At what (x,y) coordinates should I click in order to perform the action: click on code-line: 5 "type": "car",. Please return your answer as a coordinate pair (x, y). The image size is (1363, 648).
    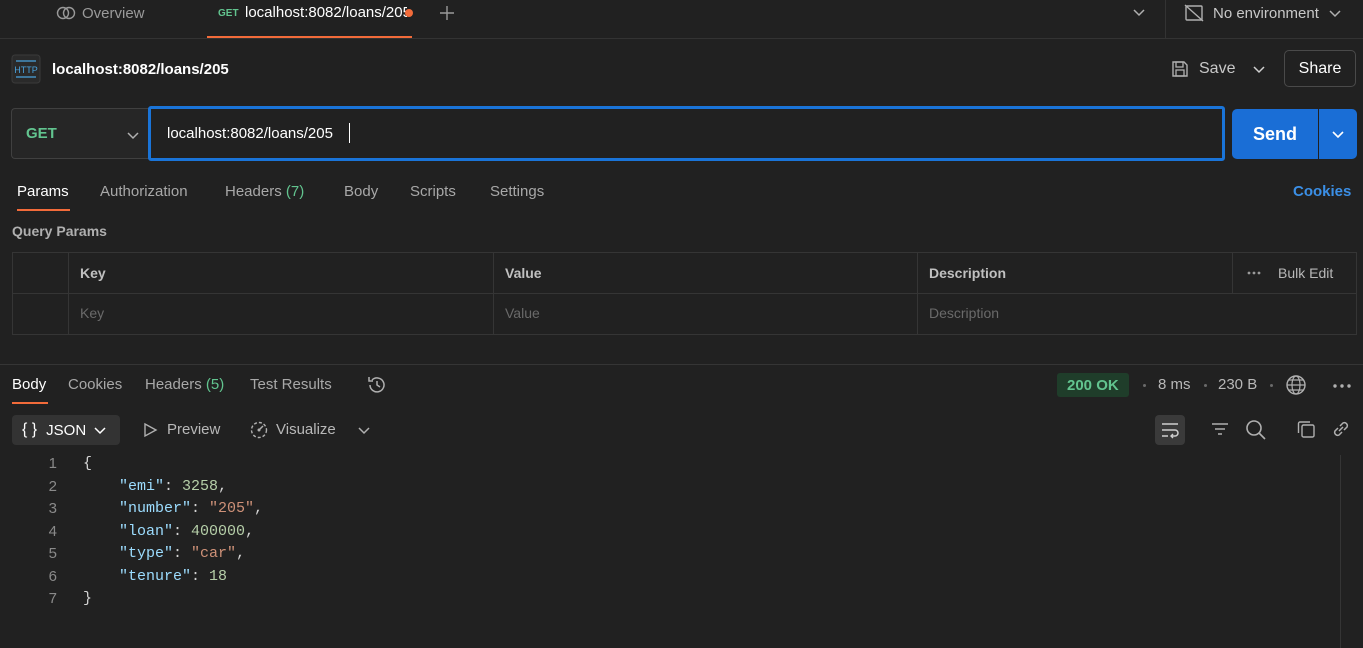
    Looking at the image, I should click on (670, 556).